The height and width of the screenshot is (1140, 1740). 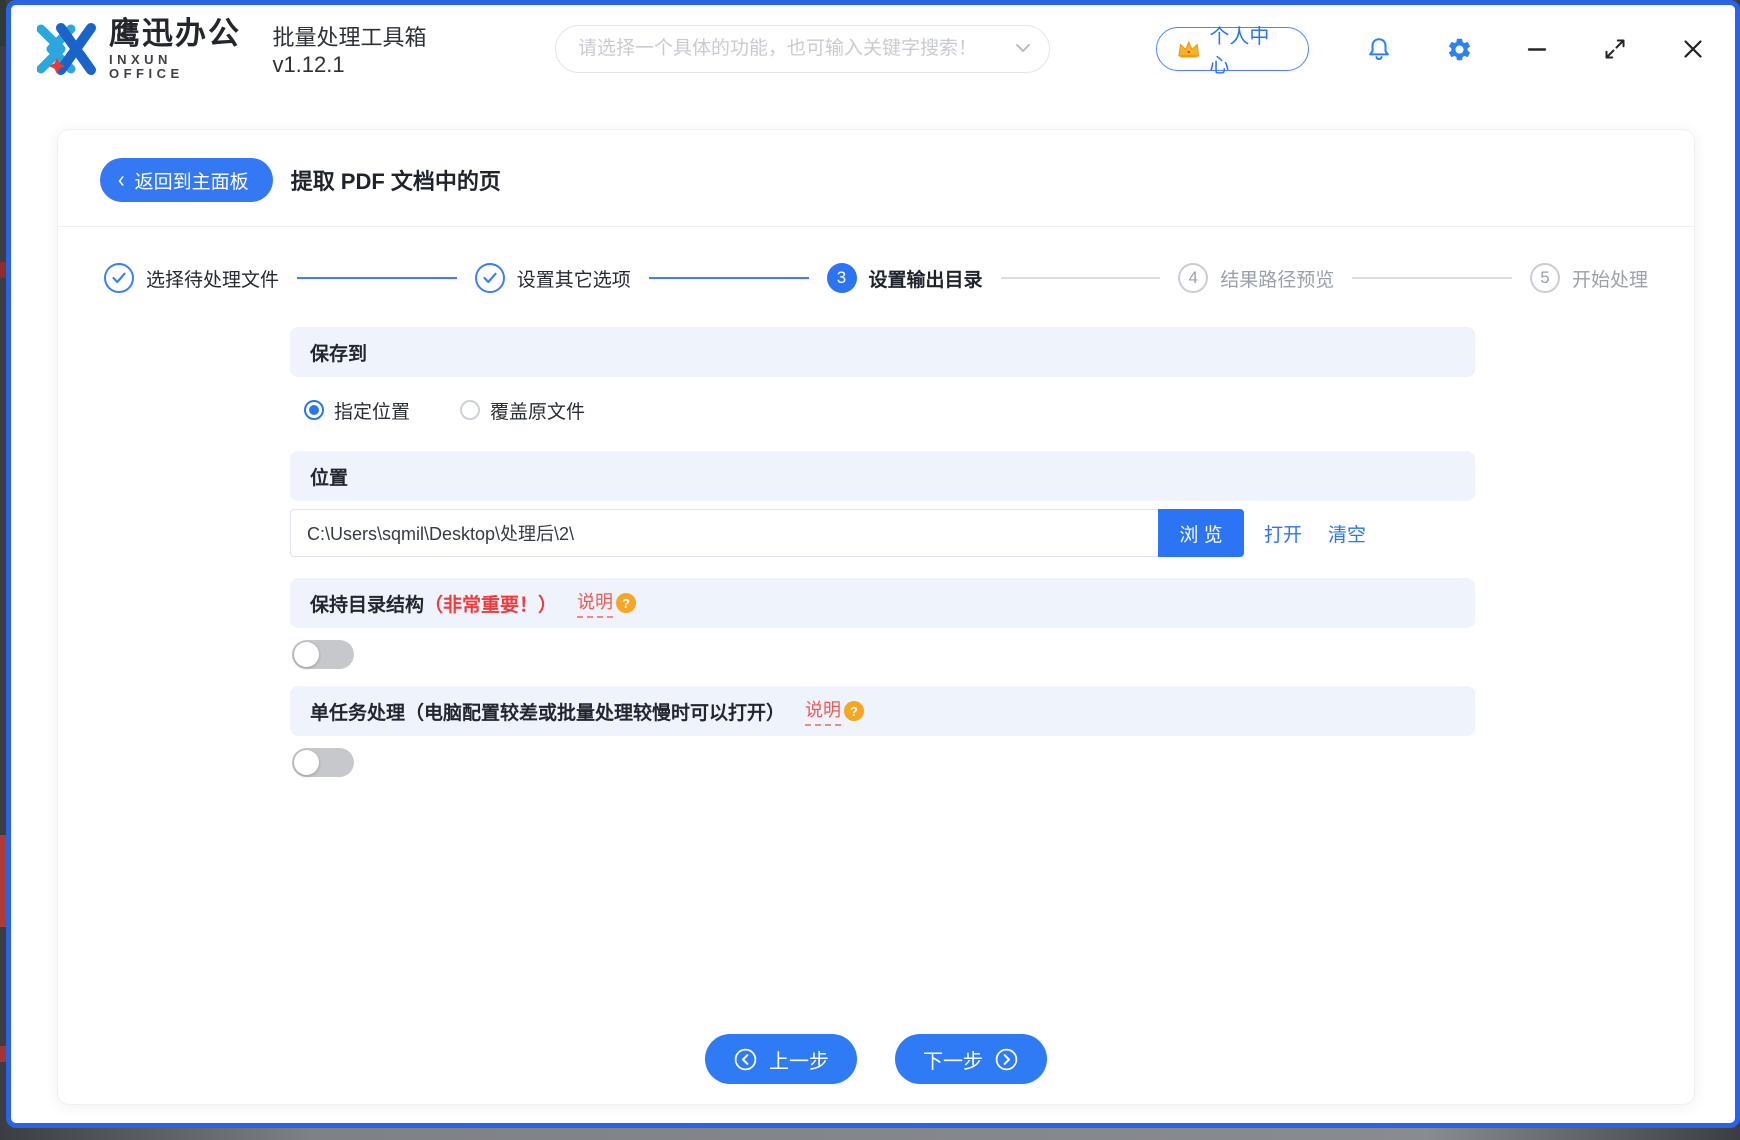 I want to click on step-4-number: 4, so click(x=1193, y=278).